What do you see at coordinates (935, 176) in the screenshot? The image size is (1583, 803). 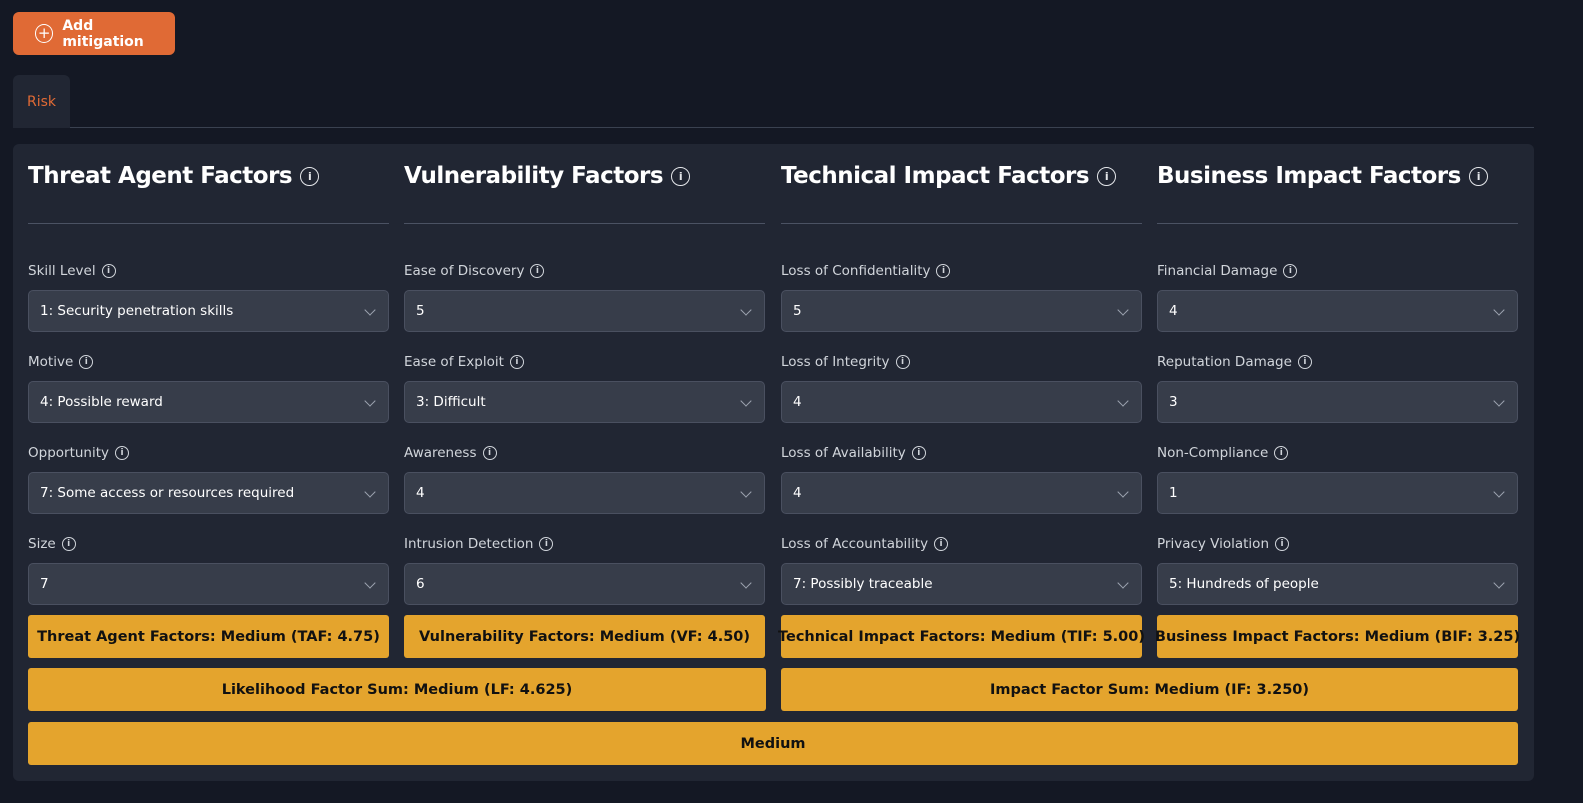 I see `column-title-text: Technical Impact Factors` at bounding box center [935, 176].